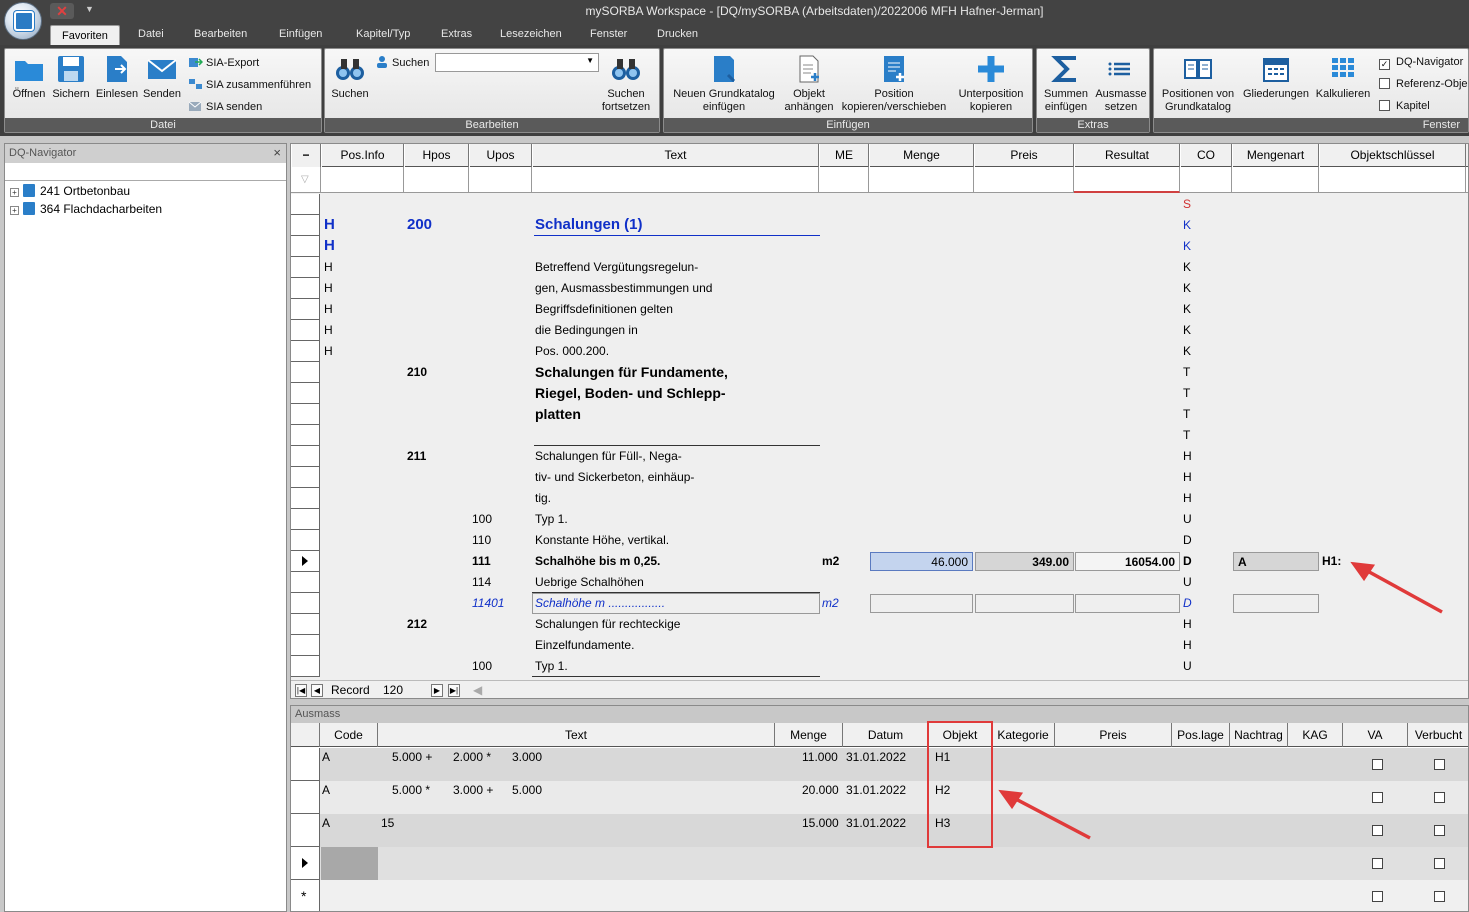 The image size is (1469, 912). What do you see at coordinates (879, 414) in the screenshot?
I see `table-row: platten T` at bounding box center [879, 414].